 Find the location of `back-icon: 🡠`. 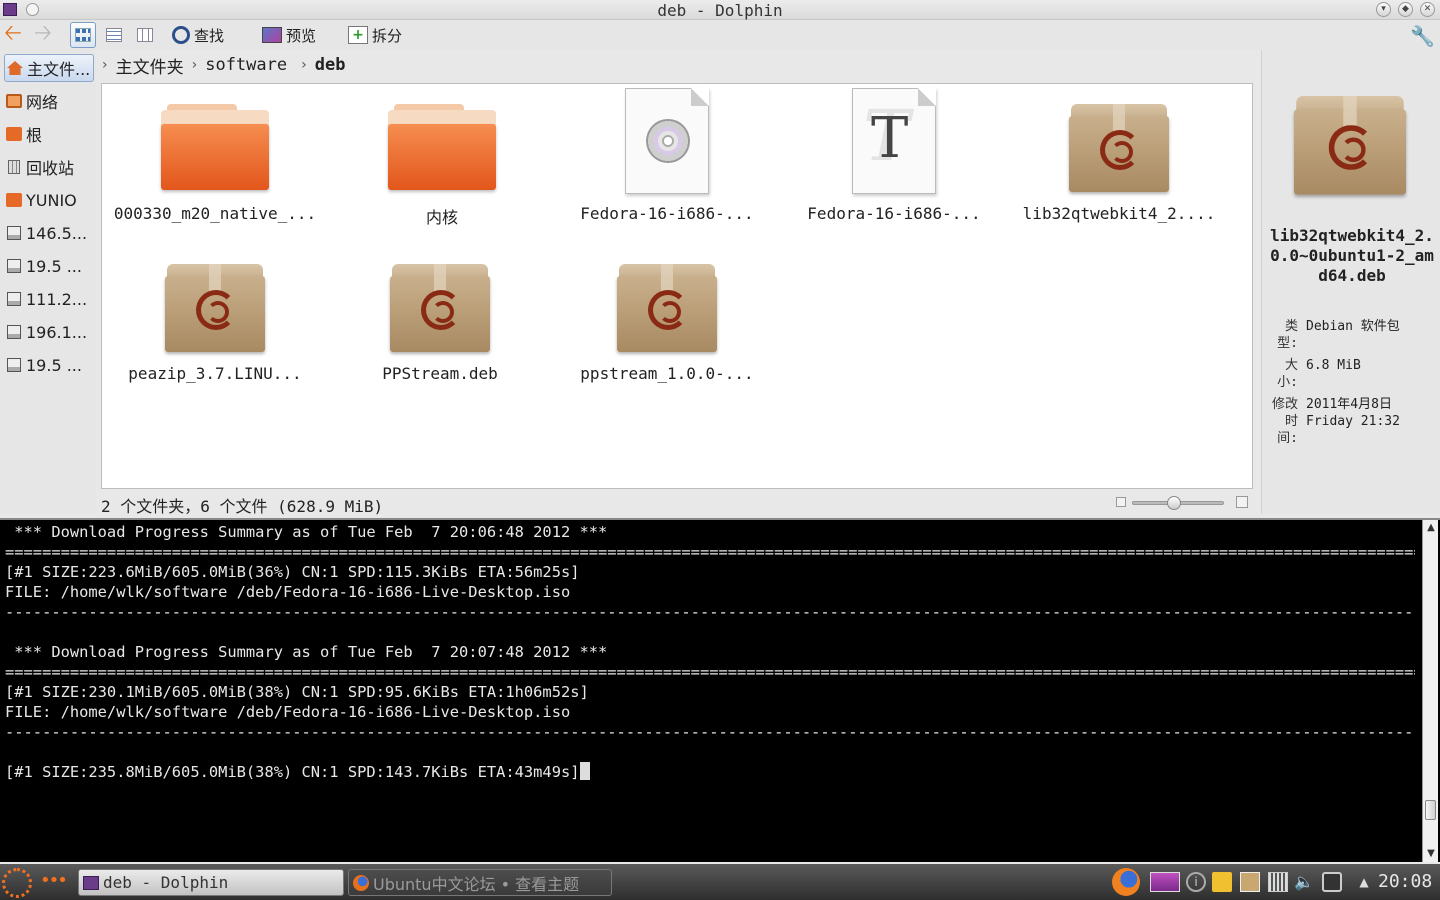

back-icon: 🡠 is located at coordinates (13, 34).